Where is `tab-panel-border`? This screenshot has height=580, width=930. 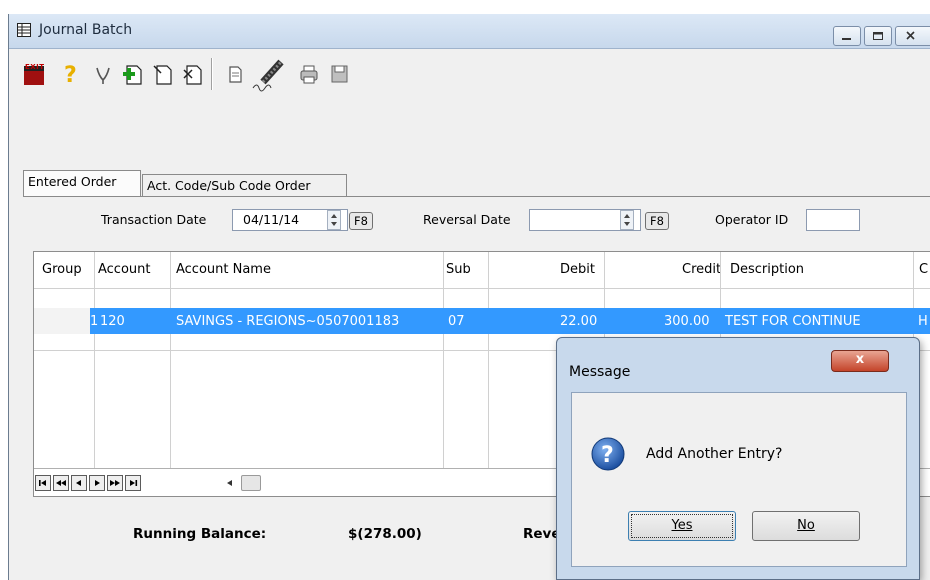
tab-panel-border is located at coordinates (476, 196).